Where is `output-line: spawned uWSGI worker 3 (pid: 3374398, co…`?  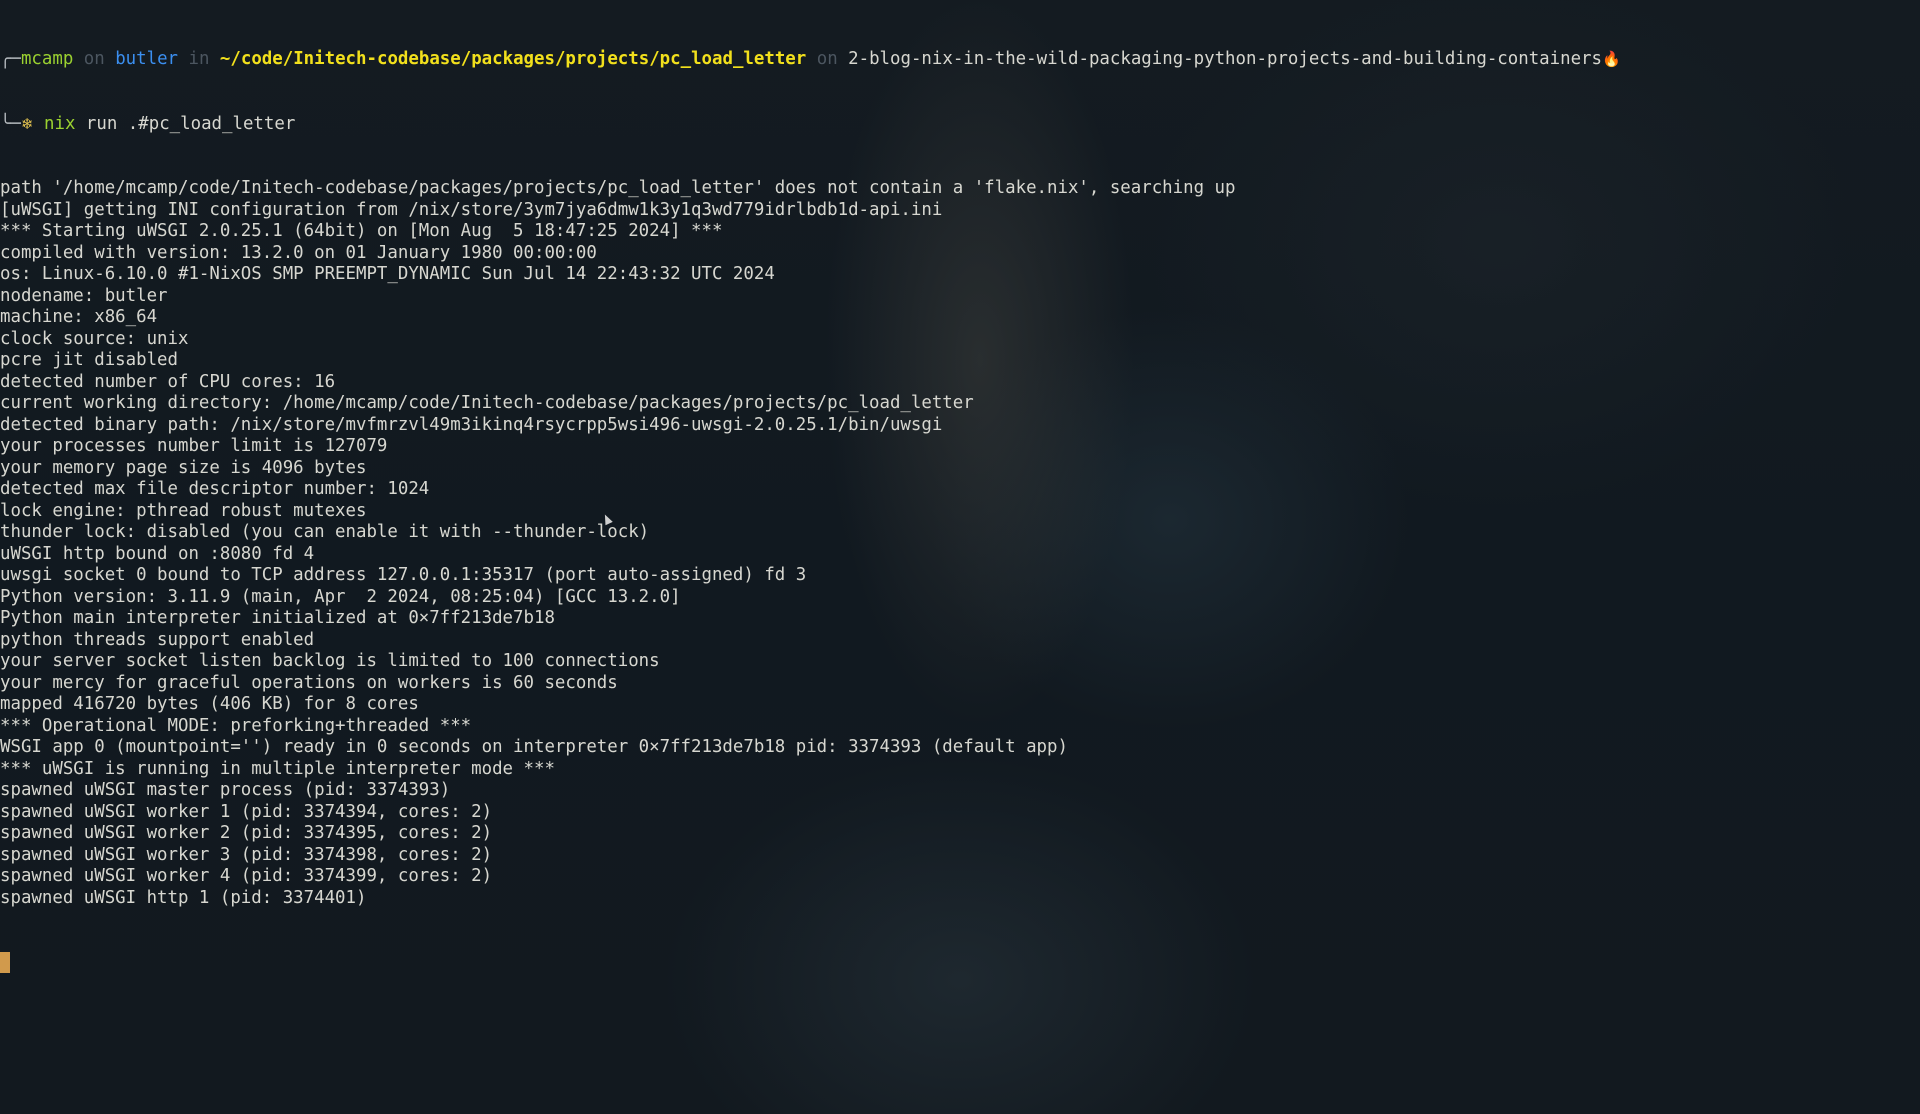 output-line: spawned uWSGI worker 3 (pid: 3374398, co… is located at coordinates (246, 854).